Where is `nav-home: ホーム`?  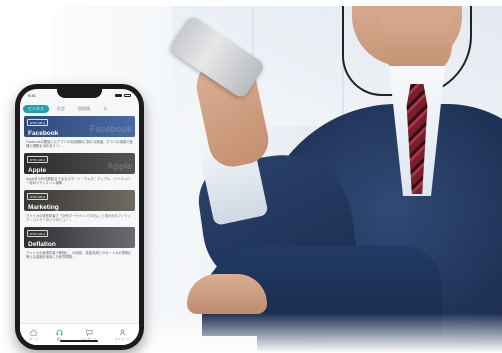
nav-home: ホーム is located at coordinates (34, 334).